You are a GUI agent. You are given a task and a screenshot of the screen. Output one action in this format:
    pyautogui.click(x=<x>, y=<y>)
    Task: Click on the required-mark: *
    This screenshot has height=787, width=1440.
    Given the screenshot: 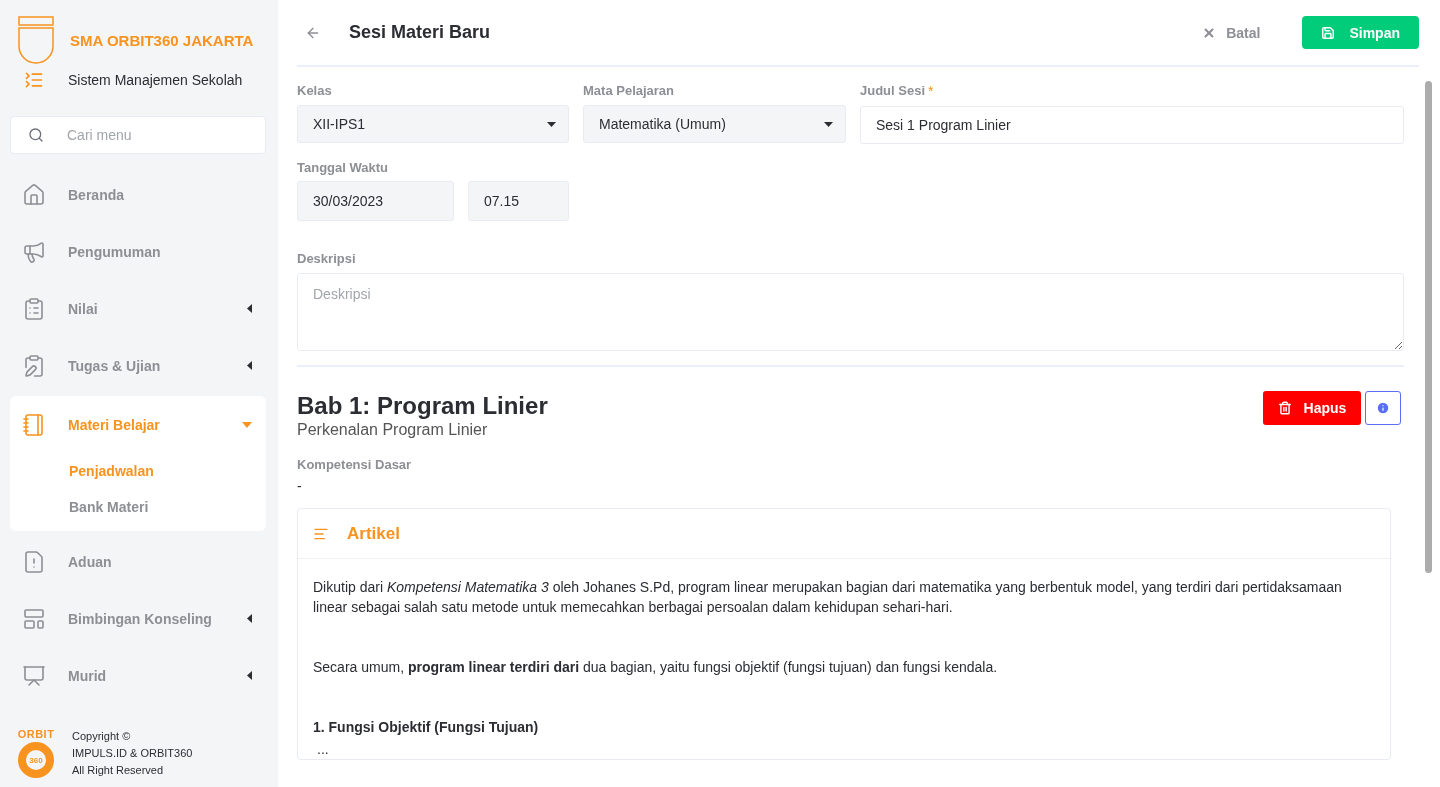 What is the action you would take?
    pyautogui.click(x=931, y=91)
    